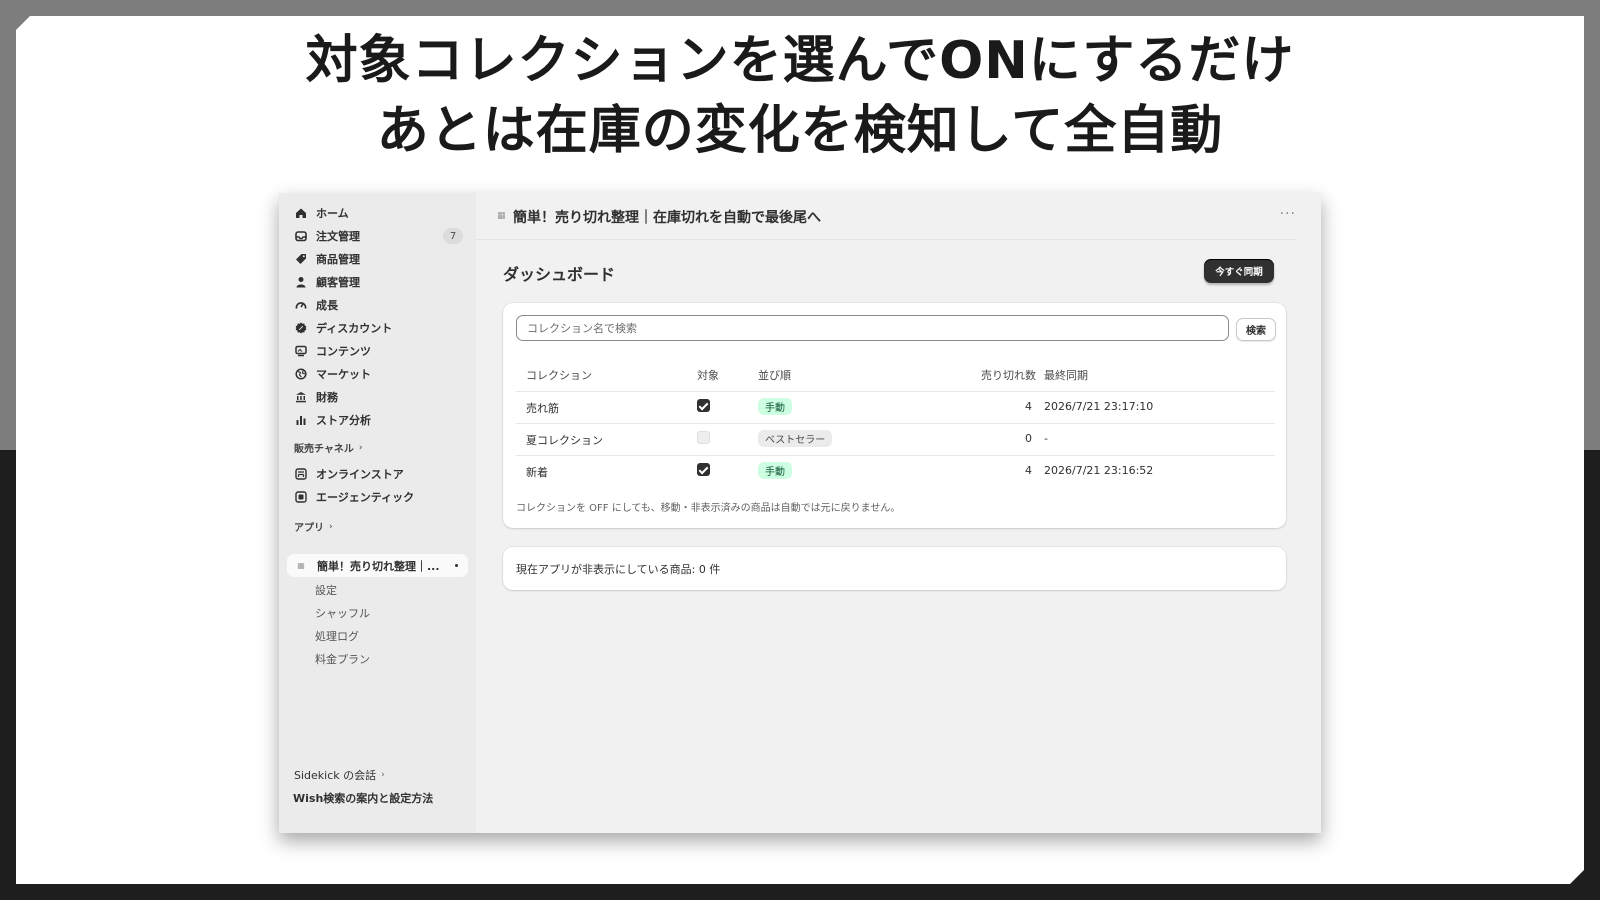  What do you see at coordinates (343, 420) in the screenshot?
I see `sidebar-item-label: ストア分析` at bounding box center [343, 420].